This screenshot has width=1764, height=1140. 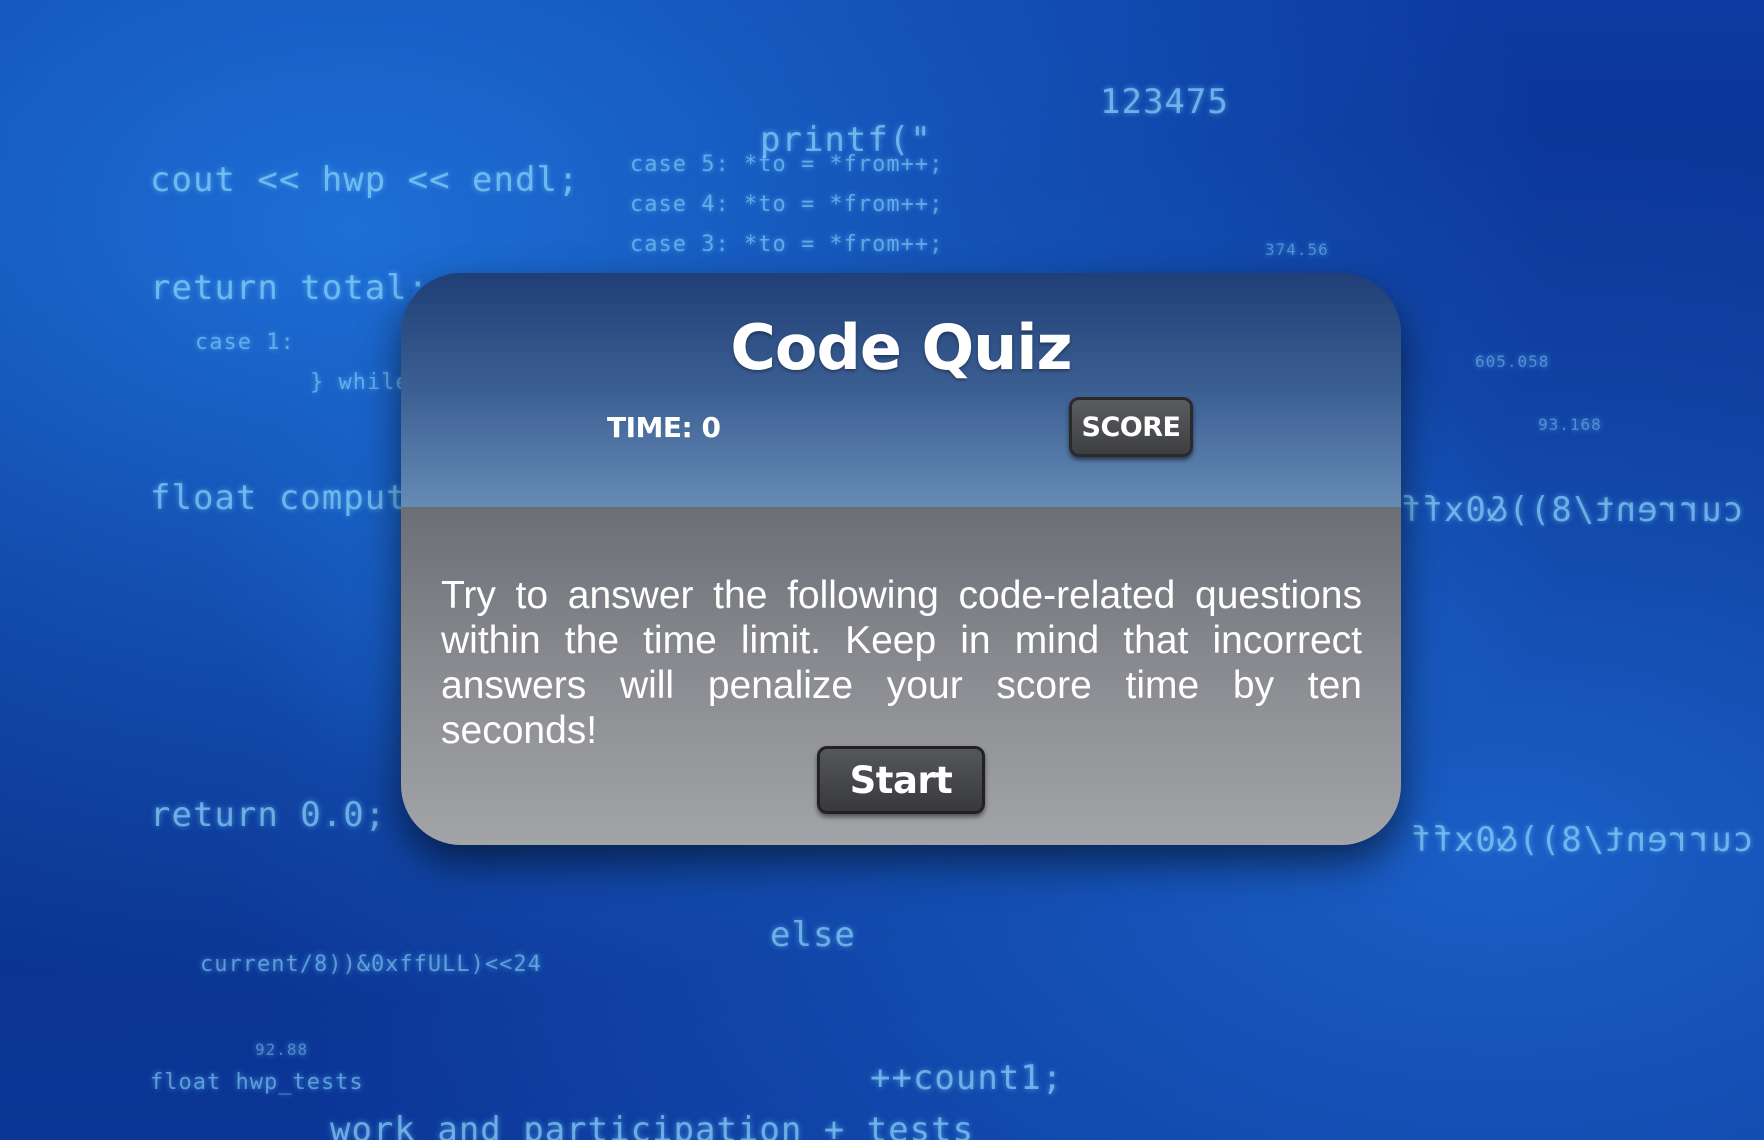 What do you see at coordinates (967, 1078) in the screenshot?
I see `bg-code-line: ++count1;` at bounding box center [967, 1078].